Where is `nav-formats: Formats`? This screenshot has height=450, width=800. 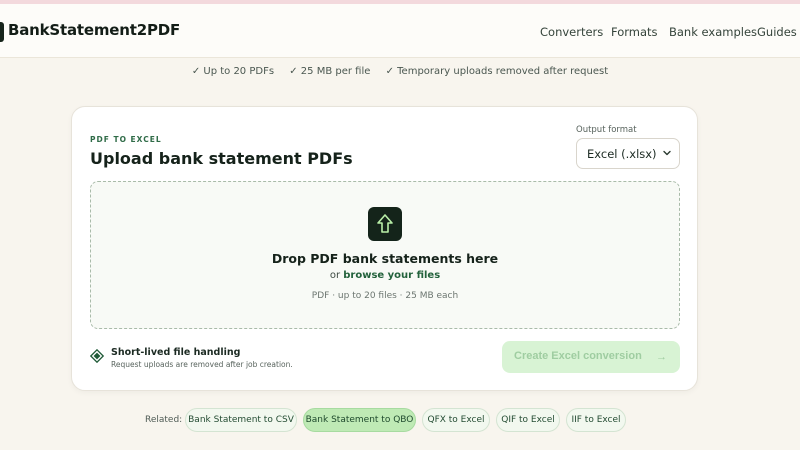 nav-formats: Formats is located at coordinates (634, 32).